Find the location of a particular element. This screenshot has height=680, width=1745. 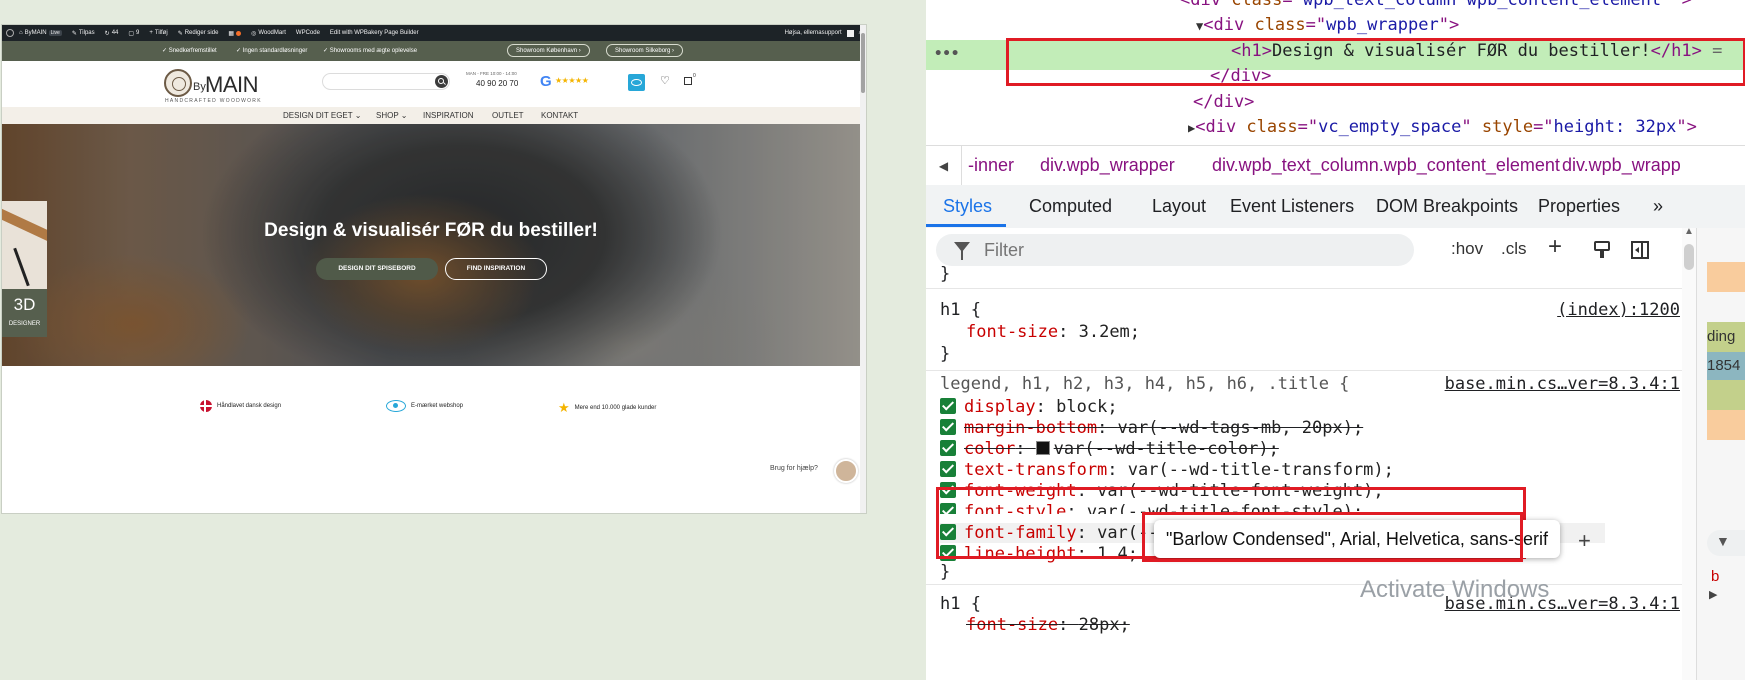

bymain-logo: By MAIN HANDCRAFTED WOODWORK is located at coordinates (222, 86).